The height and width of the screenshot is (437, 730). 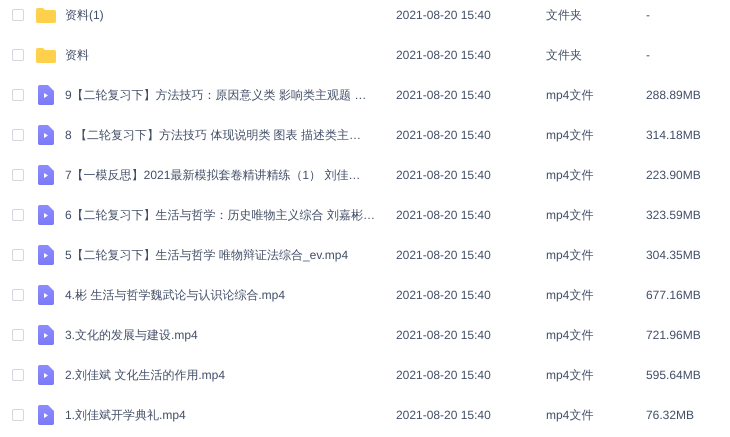 I want to click on file-name: 1.刘佳斌开学典礼.mp4, so click(x=125, y=415).